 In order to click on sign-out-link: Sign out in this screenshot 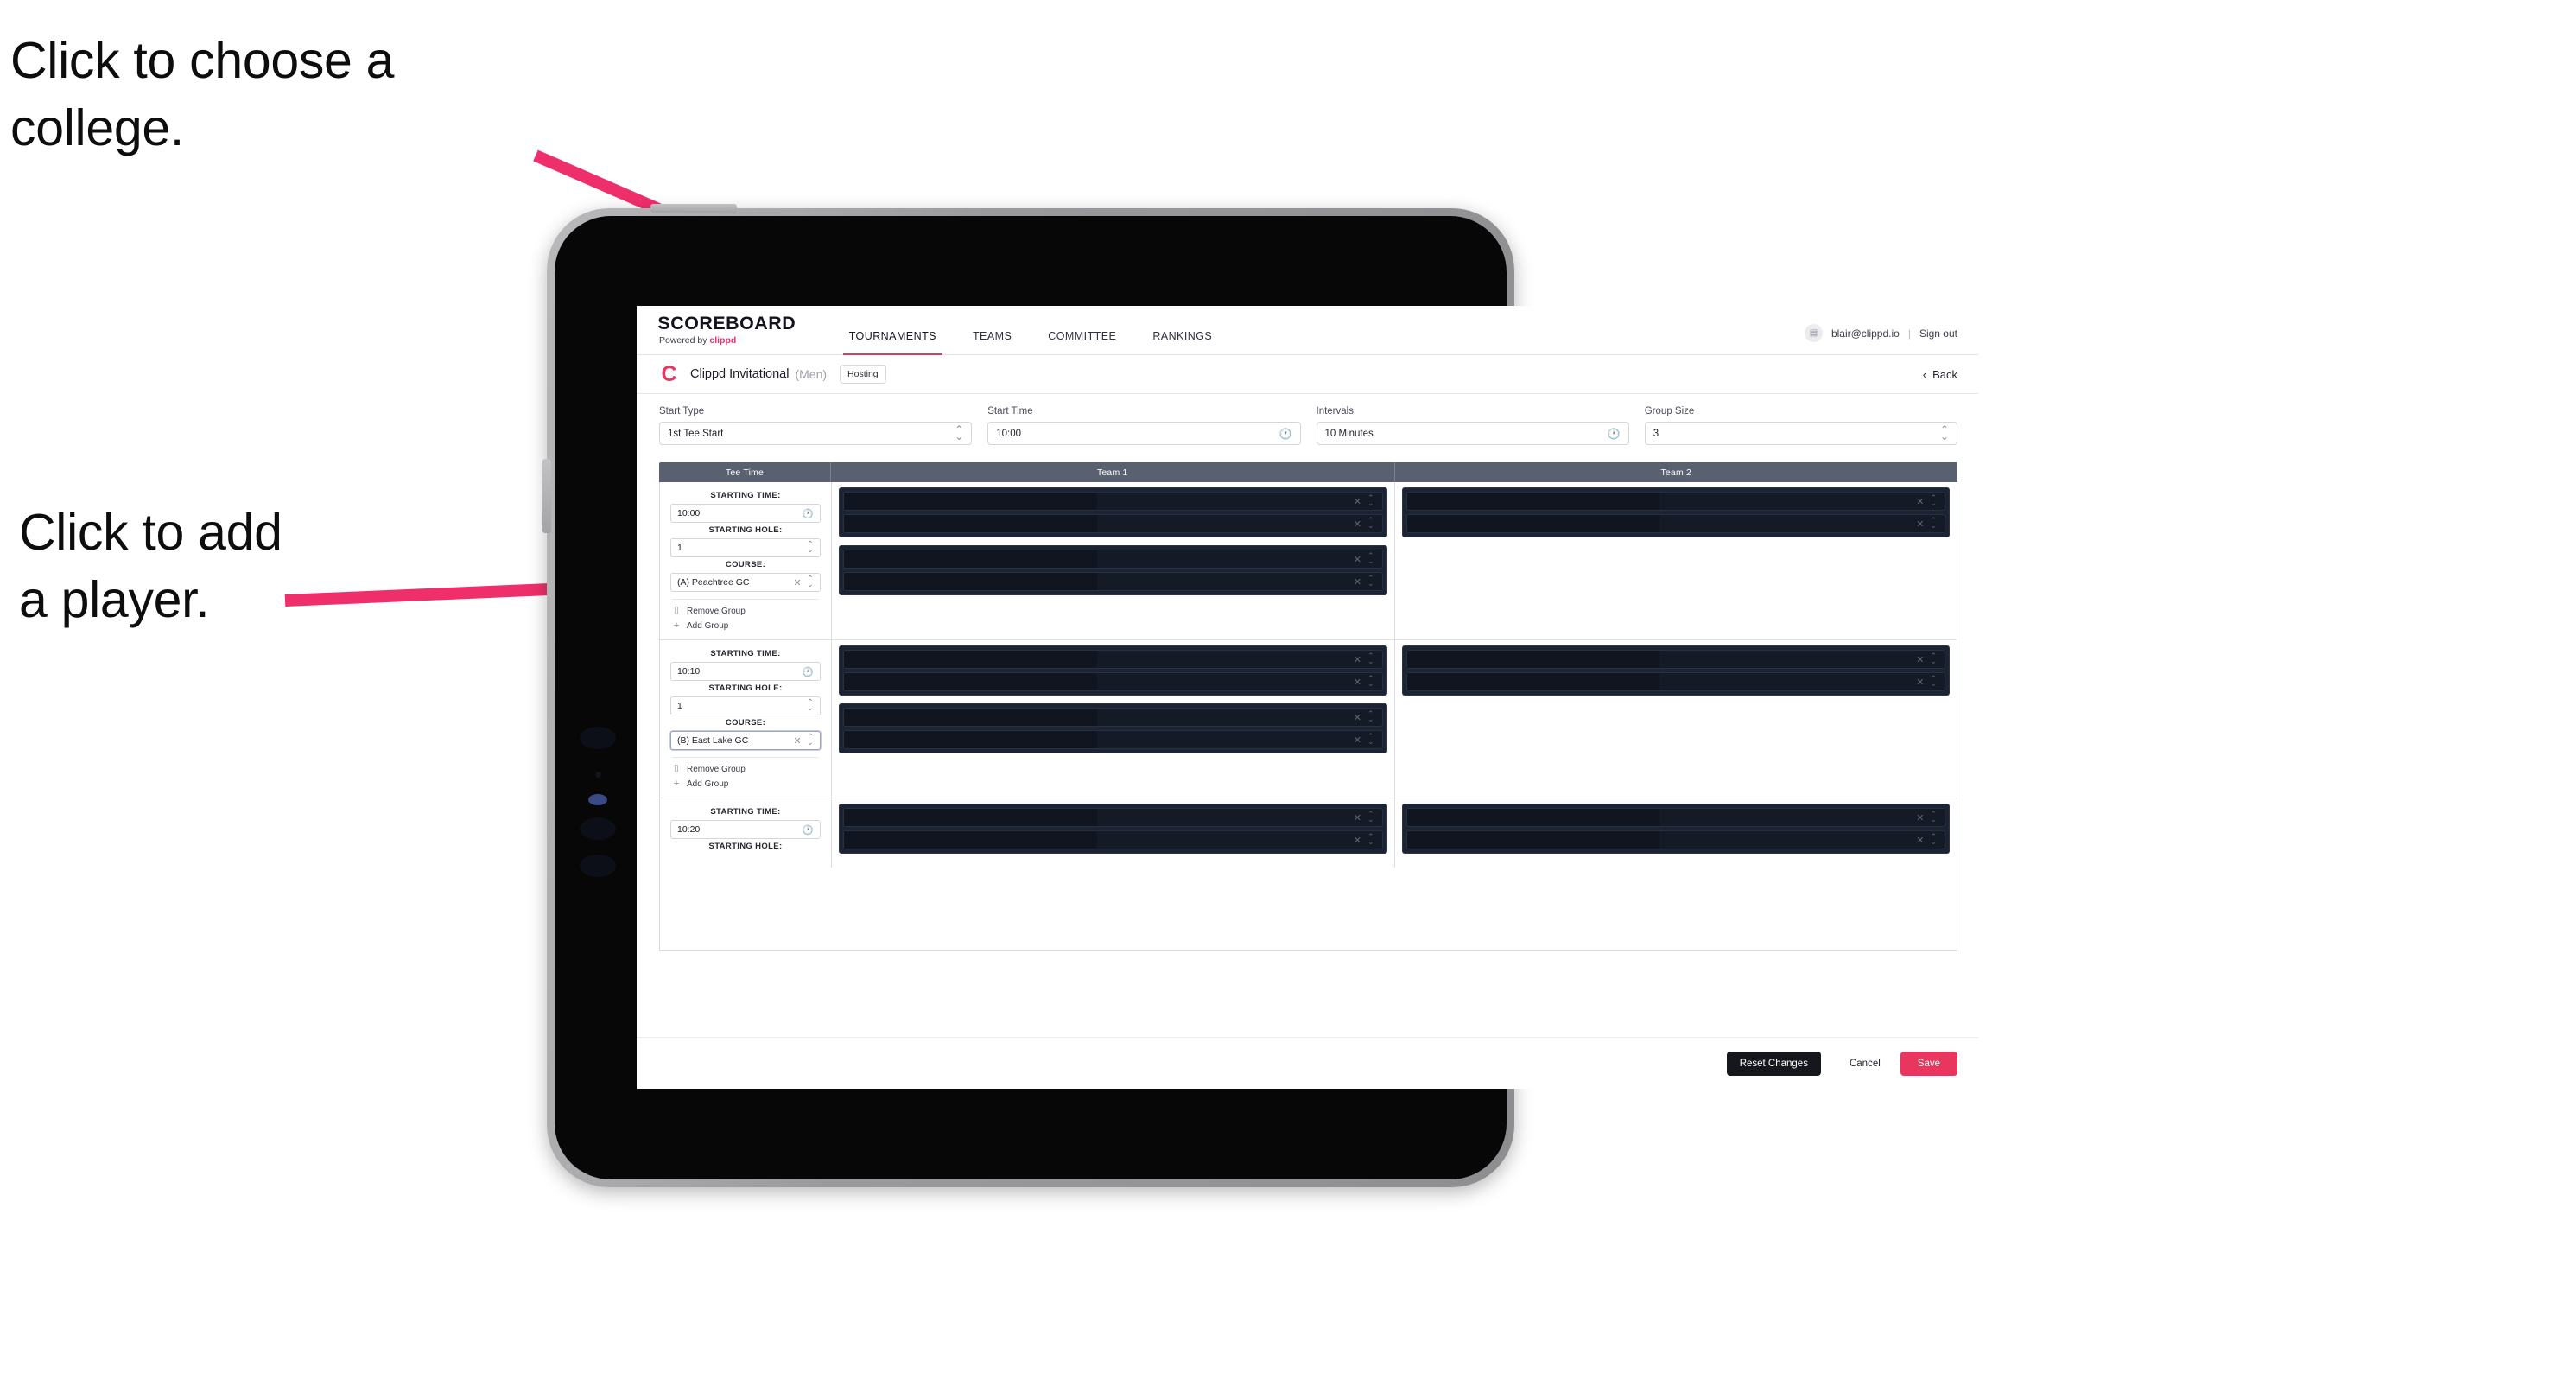, I will do `click(1938, 333)`.